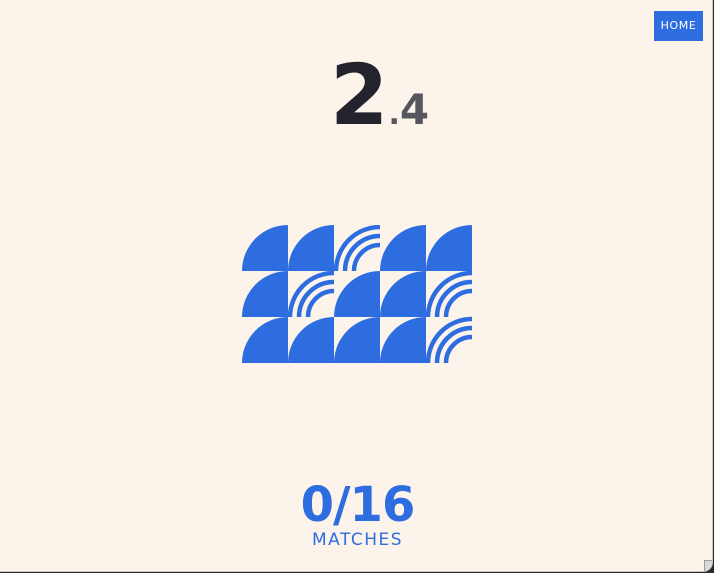  What do you see at coordinates (265, 248) in the screenshot?
I see `tile-r0-c0` at bounding box center [265, 248].